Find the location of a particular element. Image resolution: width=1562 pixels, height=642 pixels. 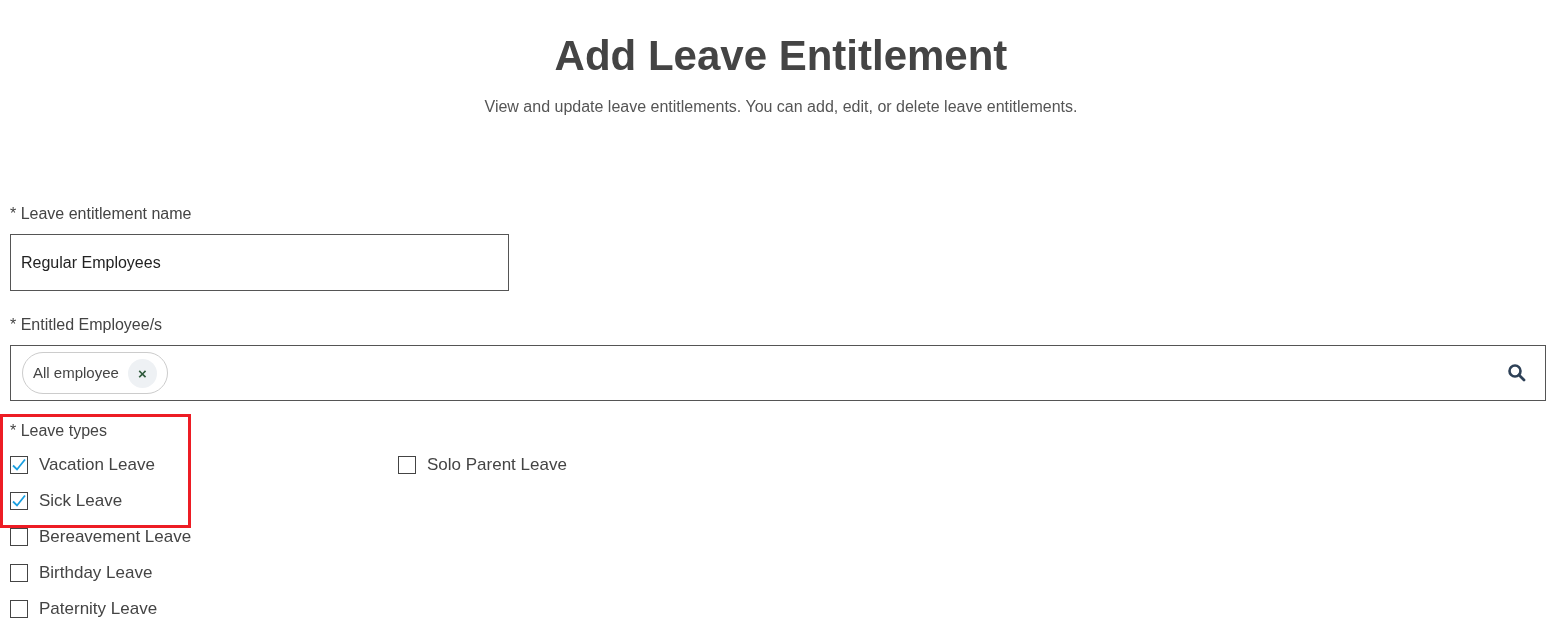

chip-remove-button: × is located at coordinates (142, 373).